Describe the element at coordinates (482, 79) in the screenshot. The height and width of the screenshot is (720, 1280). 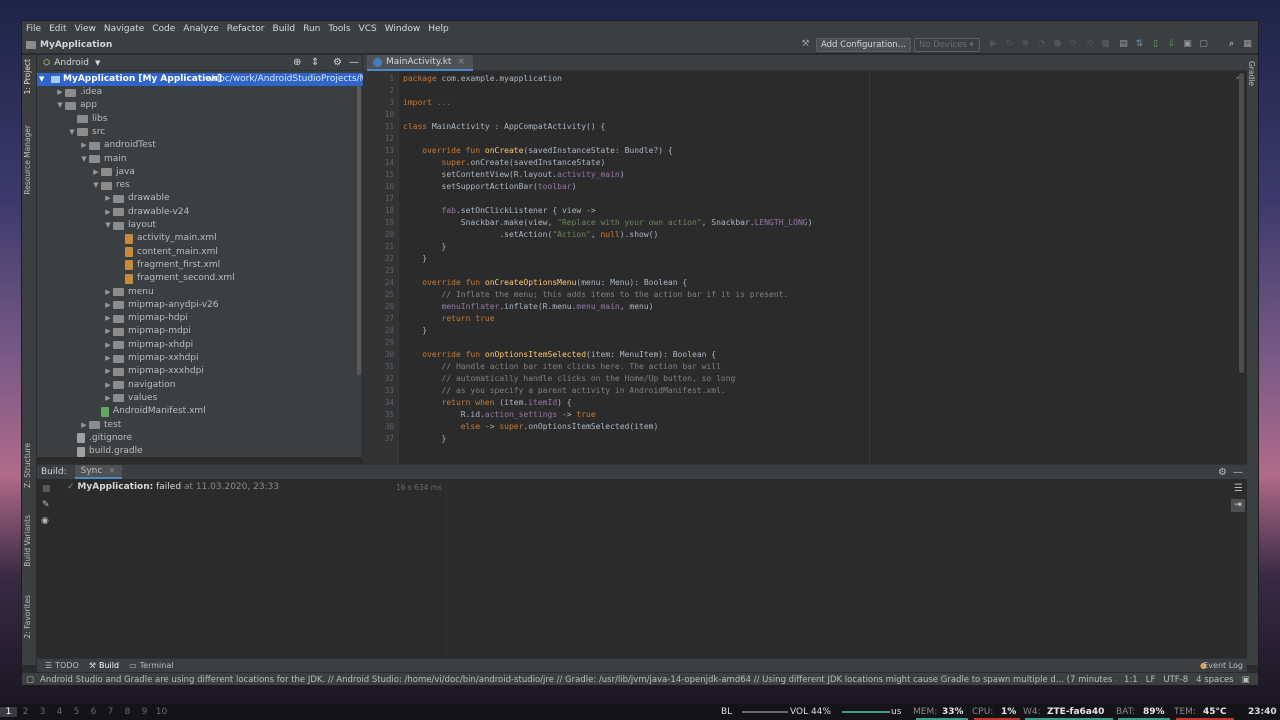
I see `code-line: package com.example.myapplication` at that location.